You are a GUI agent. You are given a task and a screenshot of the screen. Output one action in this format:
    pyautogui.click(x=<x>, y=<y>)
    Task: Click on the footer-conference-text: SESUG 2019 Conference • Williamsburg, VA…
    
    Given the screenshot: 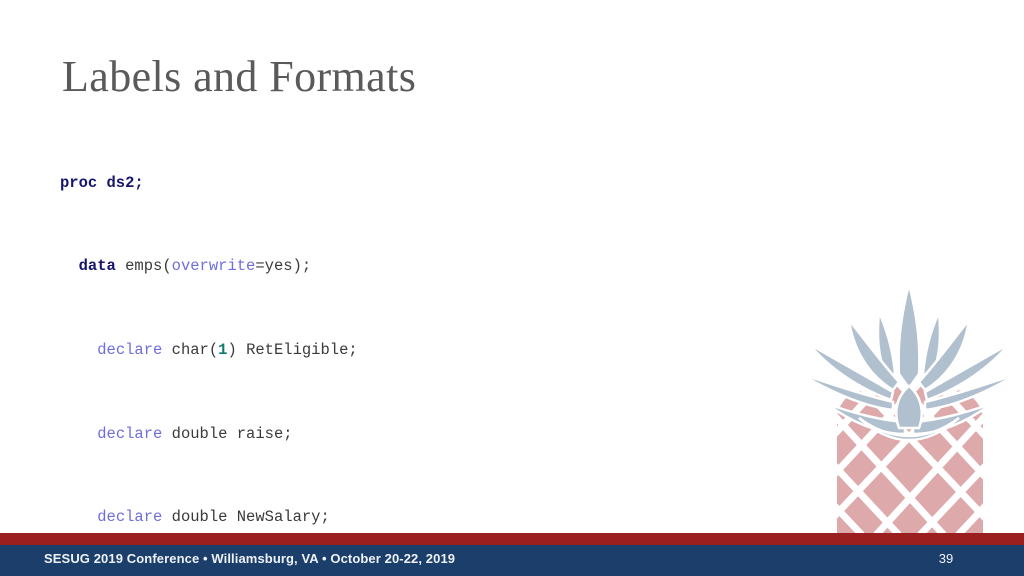 What is the action you would take?
    pyautogui.click(x=250, y=558)
    